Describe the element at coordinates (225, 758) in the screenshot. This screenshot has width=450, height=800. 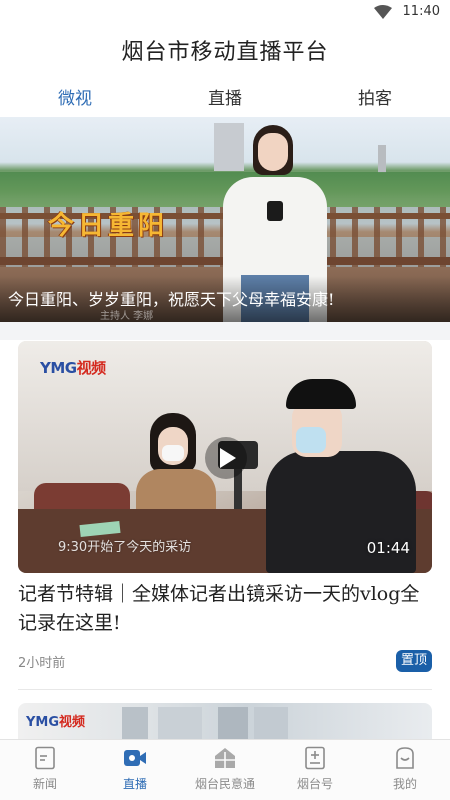
I see `public-opinion-icon` at that location.